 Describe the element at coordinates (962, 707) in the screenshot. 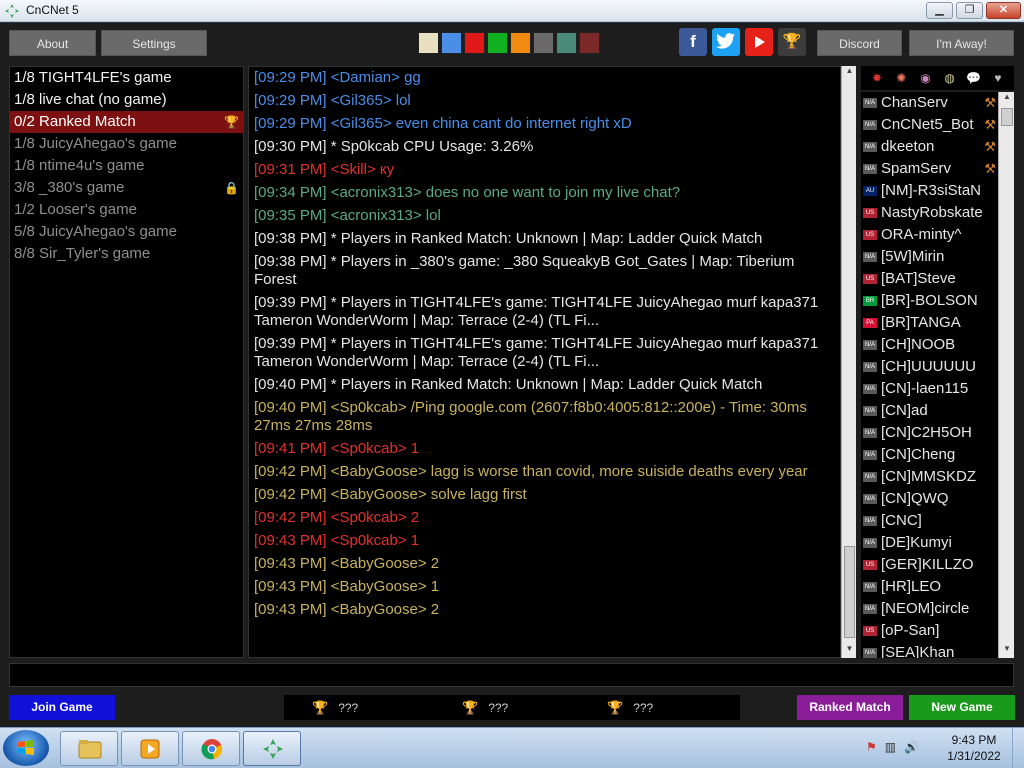

I see `new-game-button: New Game` at that location.